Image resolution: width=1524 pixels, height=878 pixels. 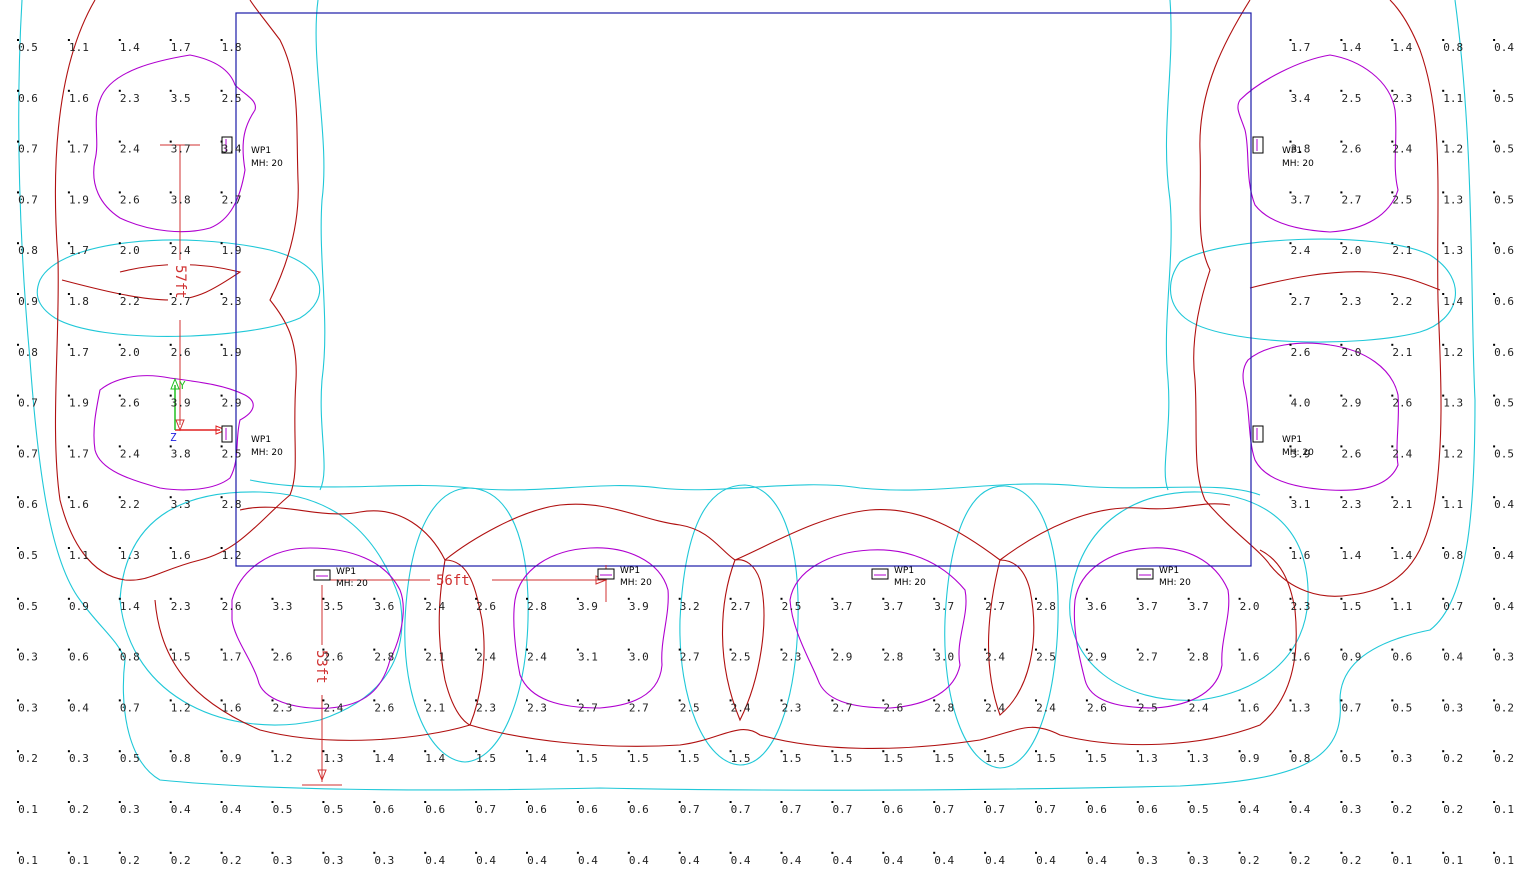 I want to click on grid-point: 3.8, so click(x=180, y=452).